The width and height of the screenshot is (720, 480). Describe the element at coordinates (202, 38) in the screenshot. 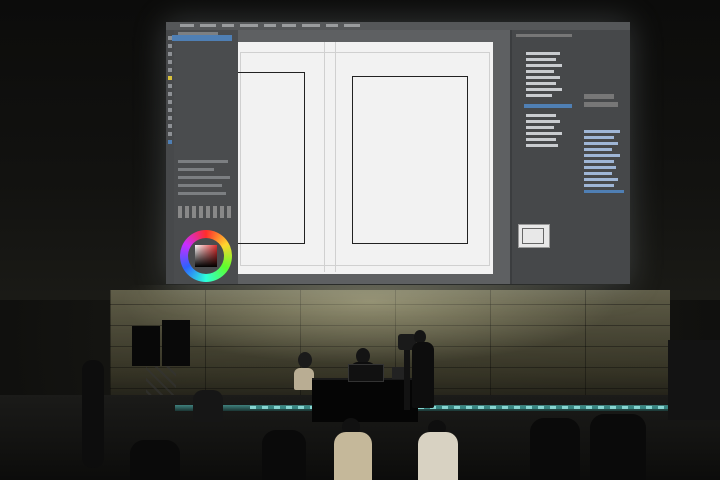

I see `projected-selected-item` at that location.